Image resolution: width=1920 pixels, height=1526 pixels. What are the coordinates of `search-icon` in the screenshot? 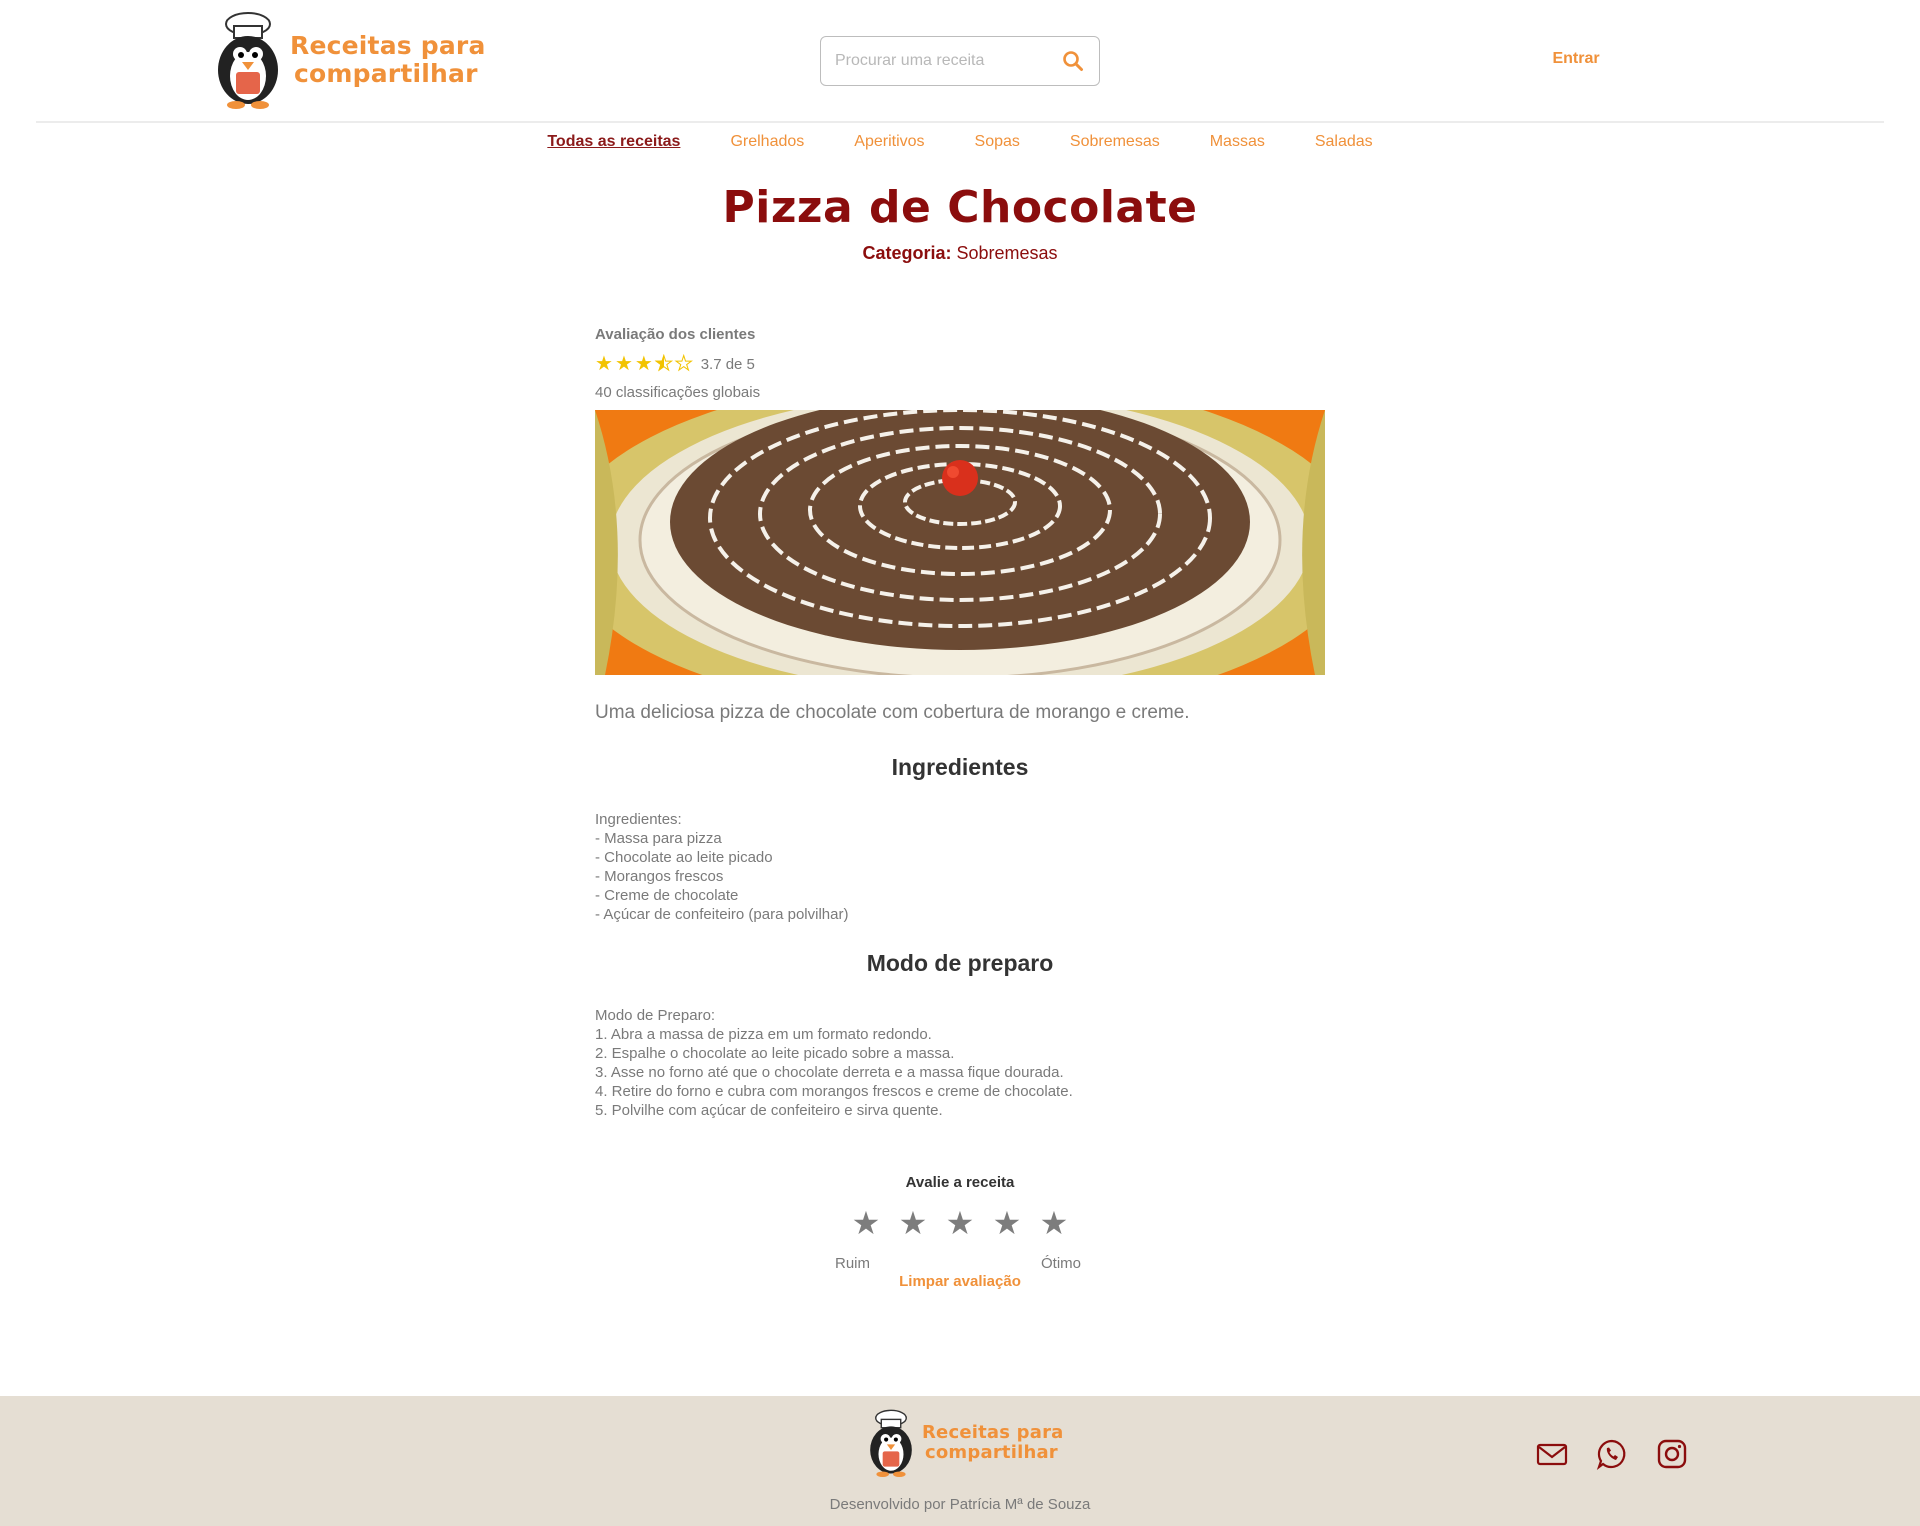 It's located at (1073, 61).